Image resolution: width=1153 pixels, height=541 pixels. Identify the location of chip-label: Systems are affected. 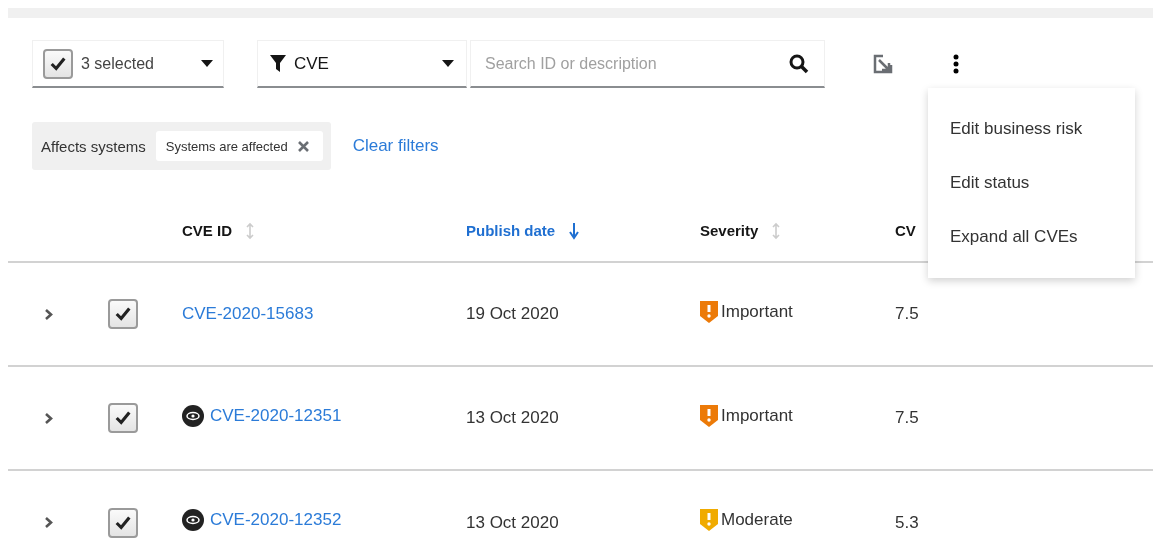
(226, 146).